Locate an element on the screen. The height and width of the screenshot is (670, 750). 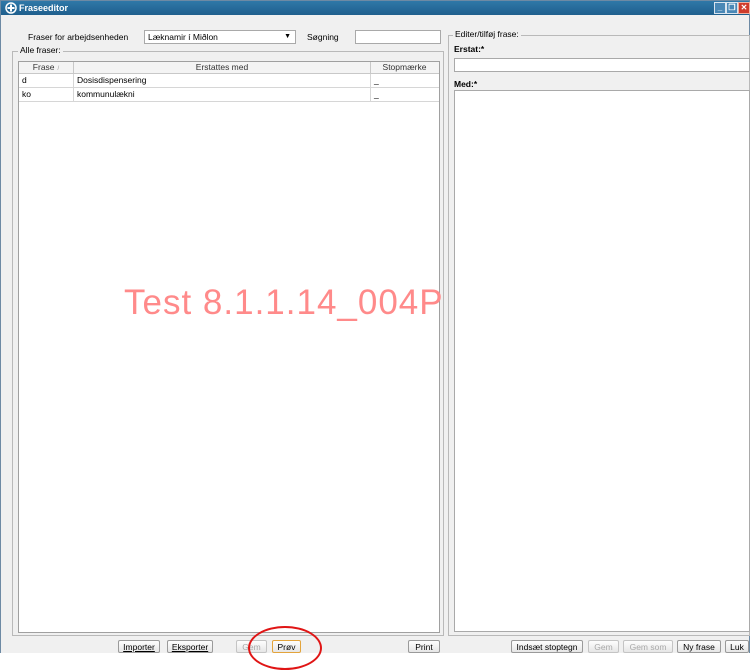
insert-stop-char-button: Indsæt stoptegn is located at coordinates (547, 646).